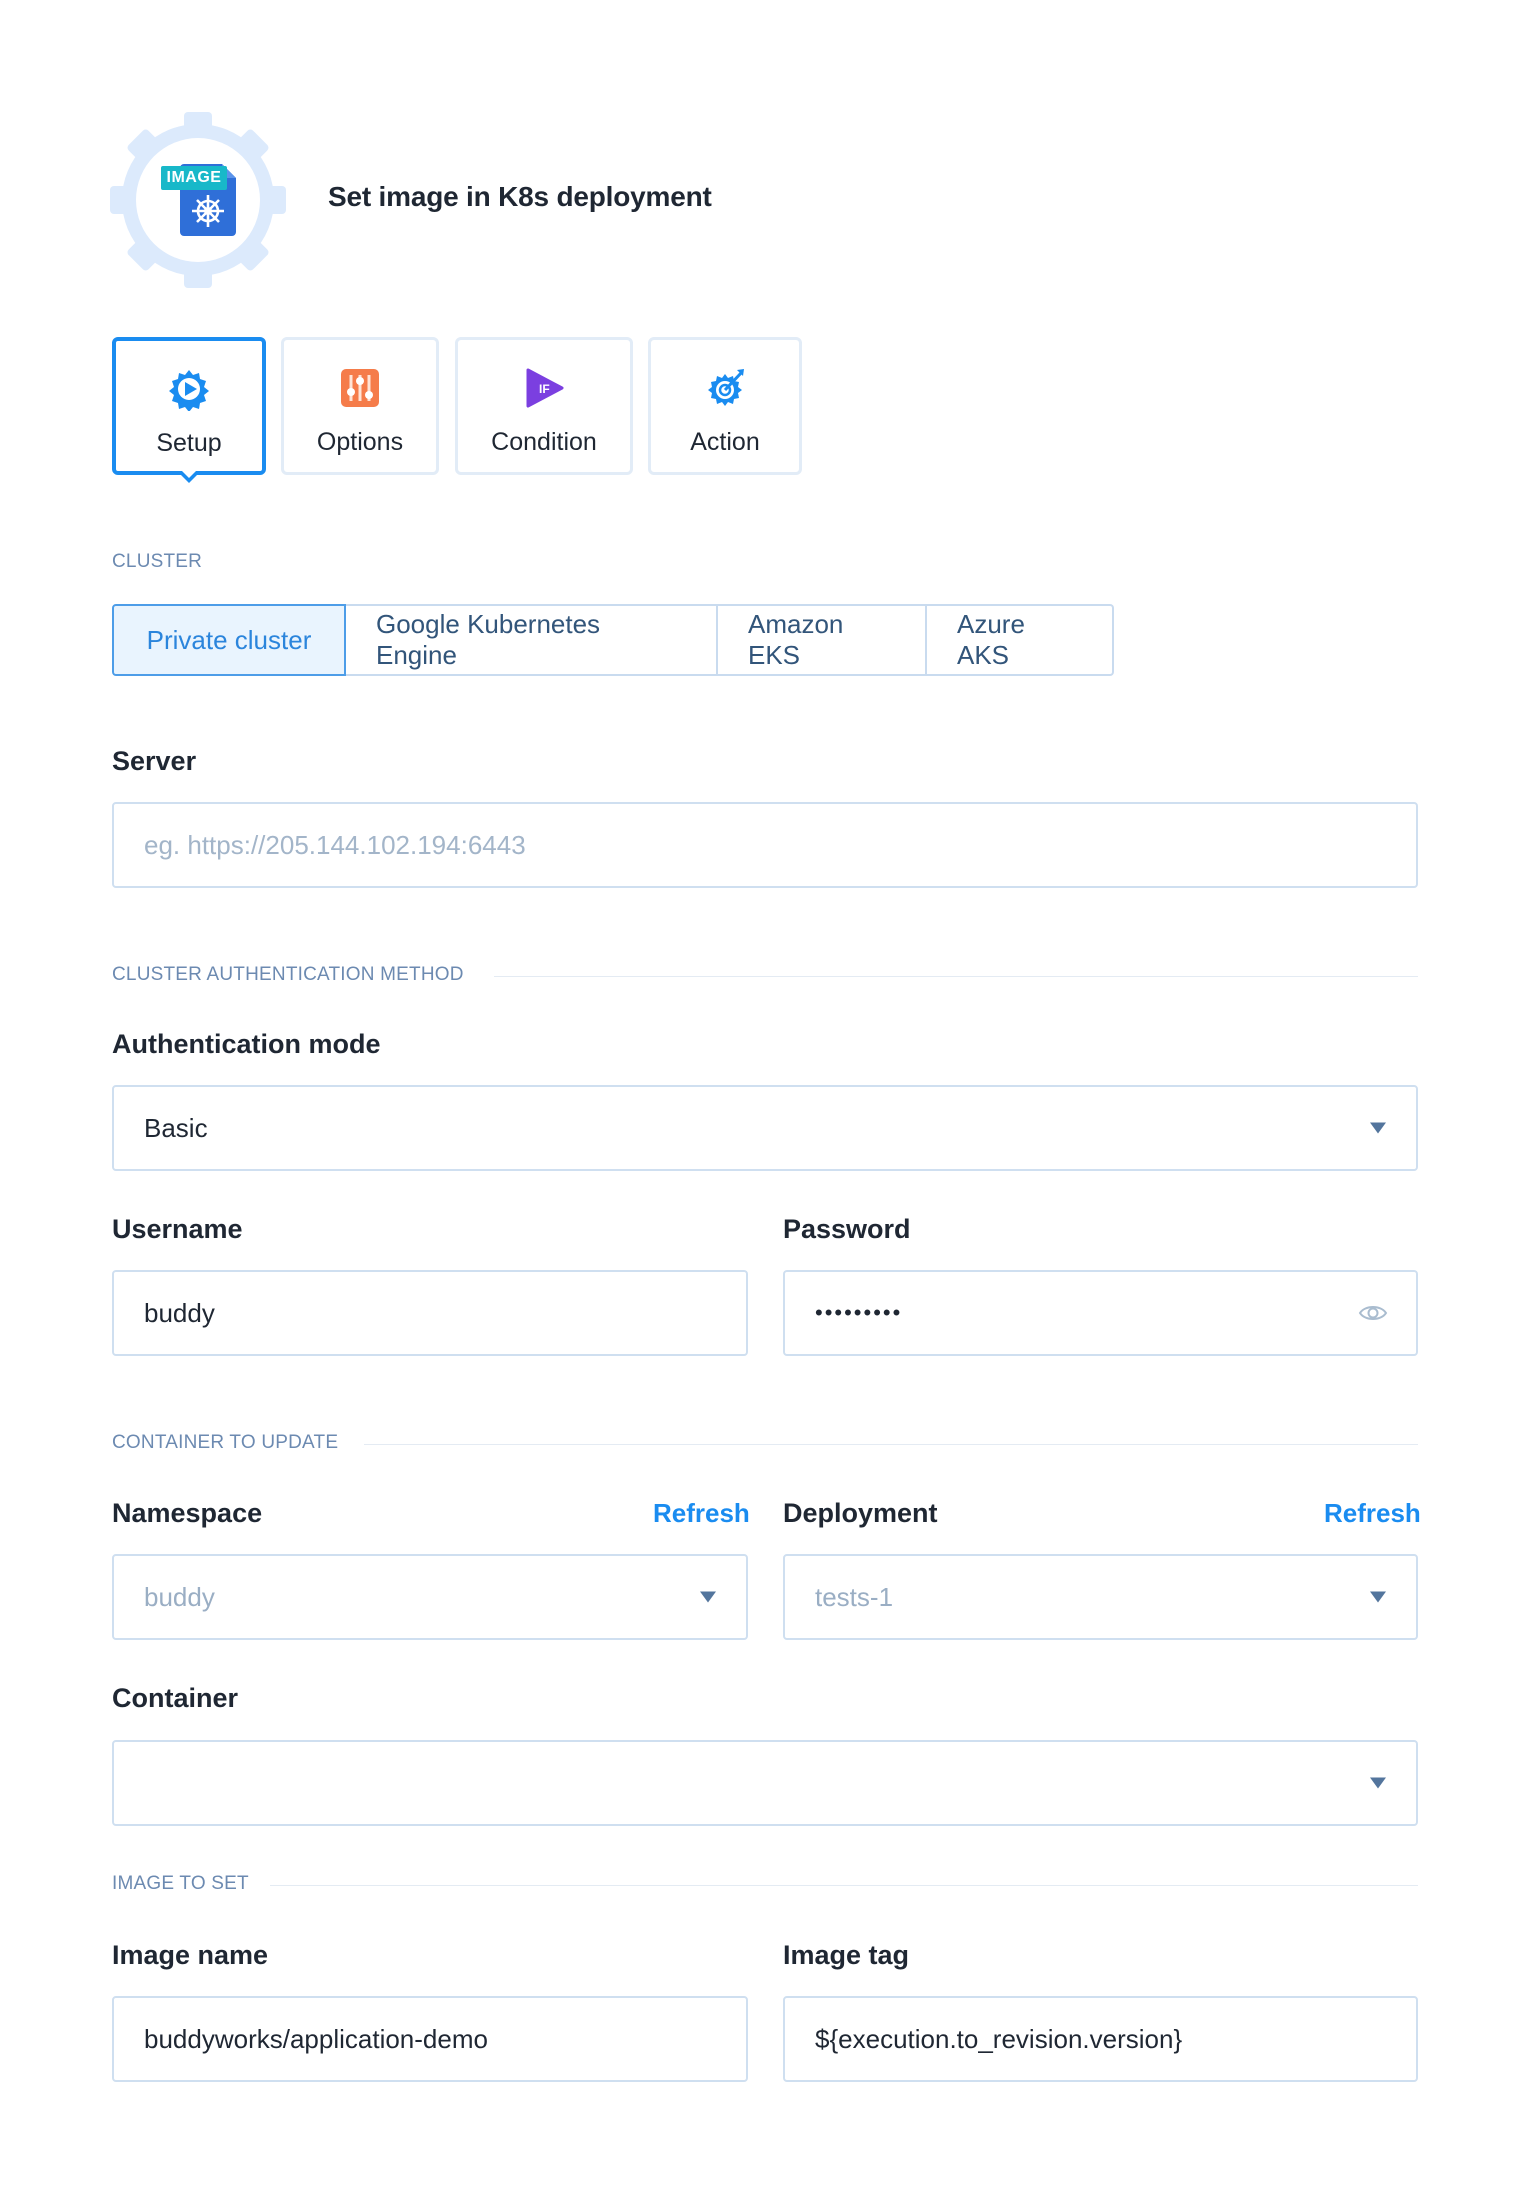 The image size is (1536, 2204). I want to click on section-label-cluster: CLUSTER, so click(157, 561).